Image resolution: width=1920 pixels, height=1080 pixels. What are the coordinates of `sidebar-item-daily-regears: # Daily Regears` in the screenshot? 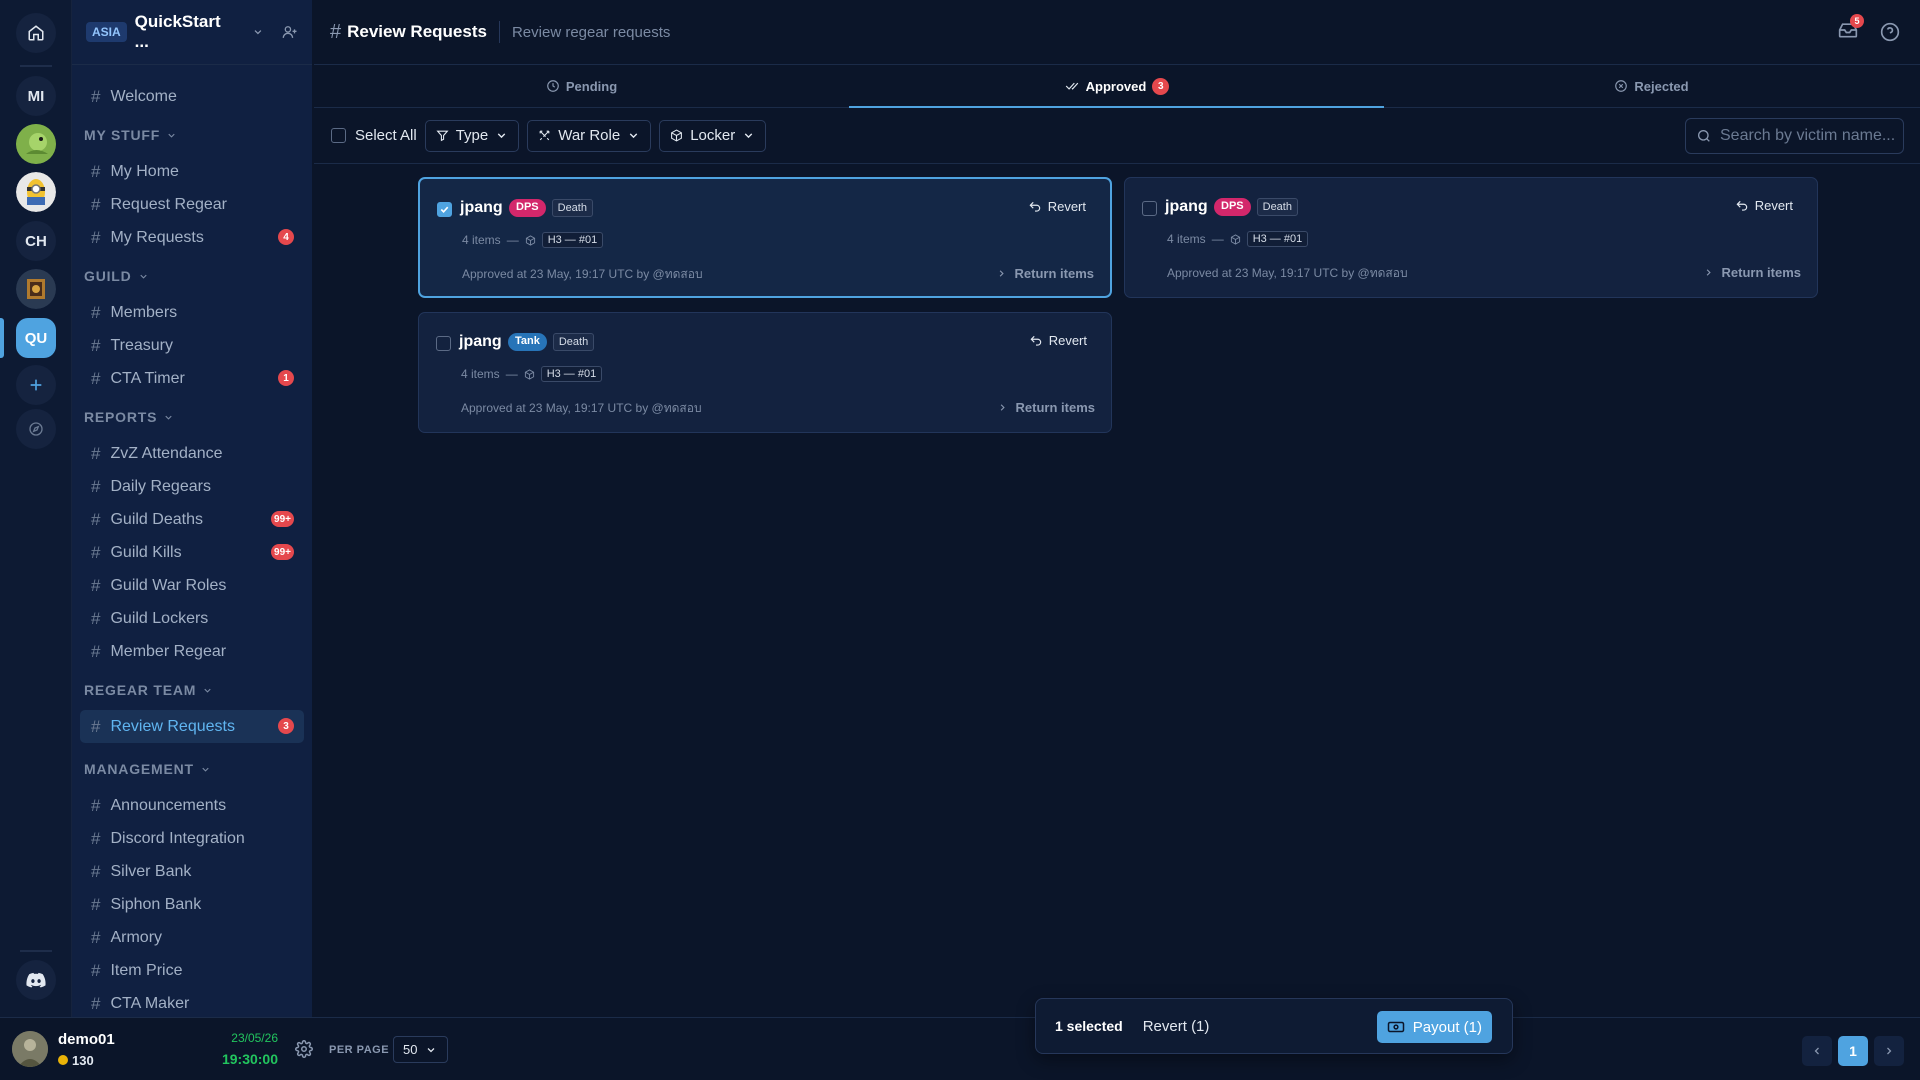 It's located at (192, 486).